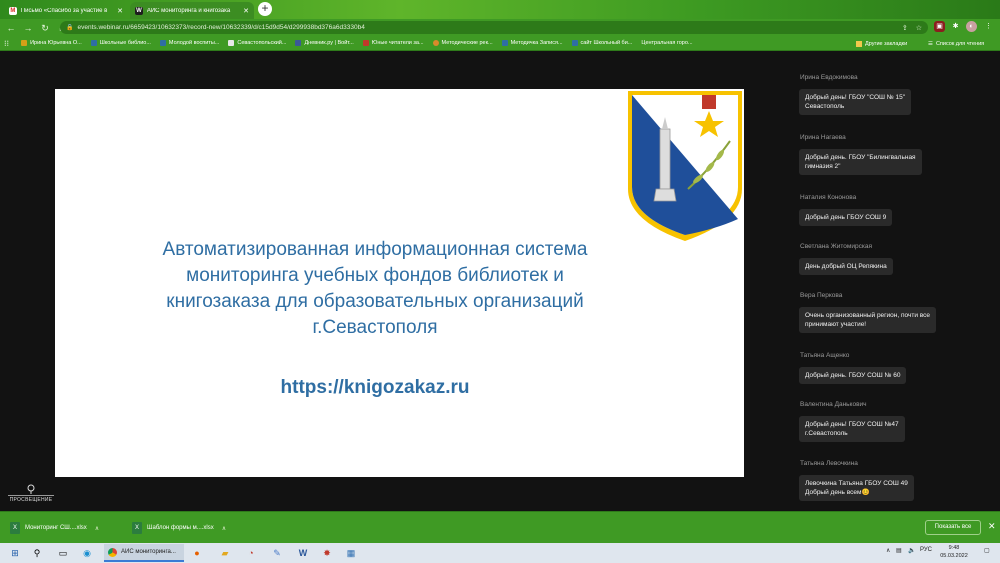  Describe the element at coordinates (277, 553) in the screenshot. I see `paint-icon: ✎` at that location.